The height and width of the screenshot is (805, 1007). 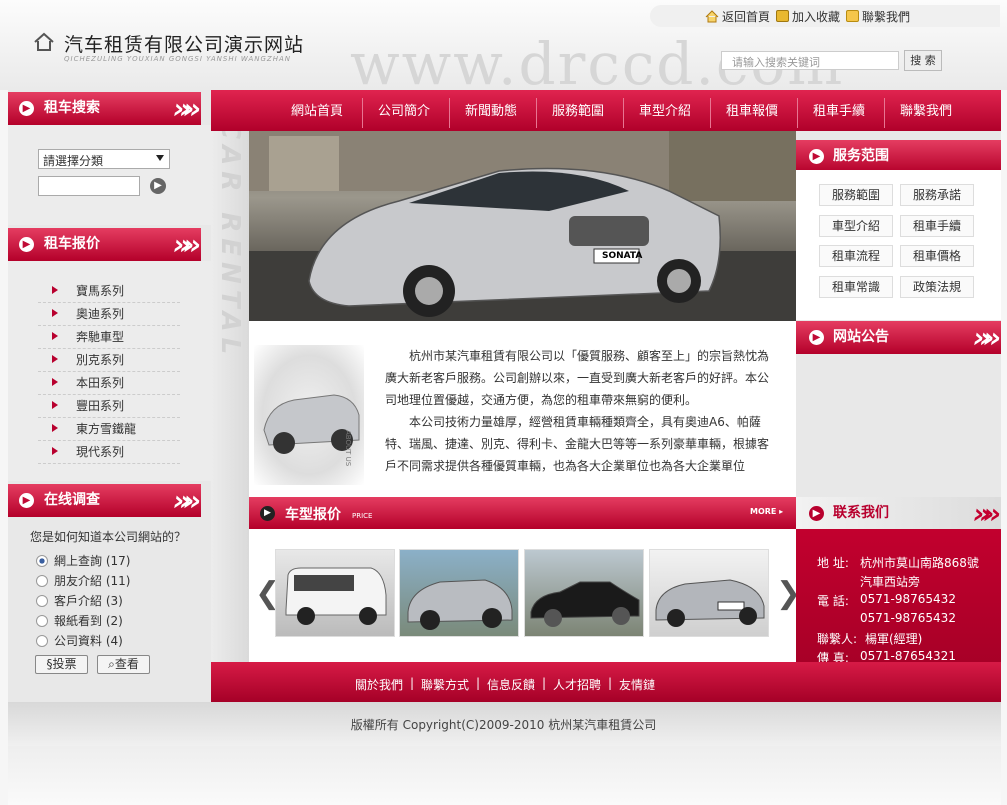 I want to click on series-item: 現代系列, so click(x=109, y=452).